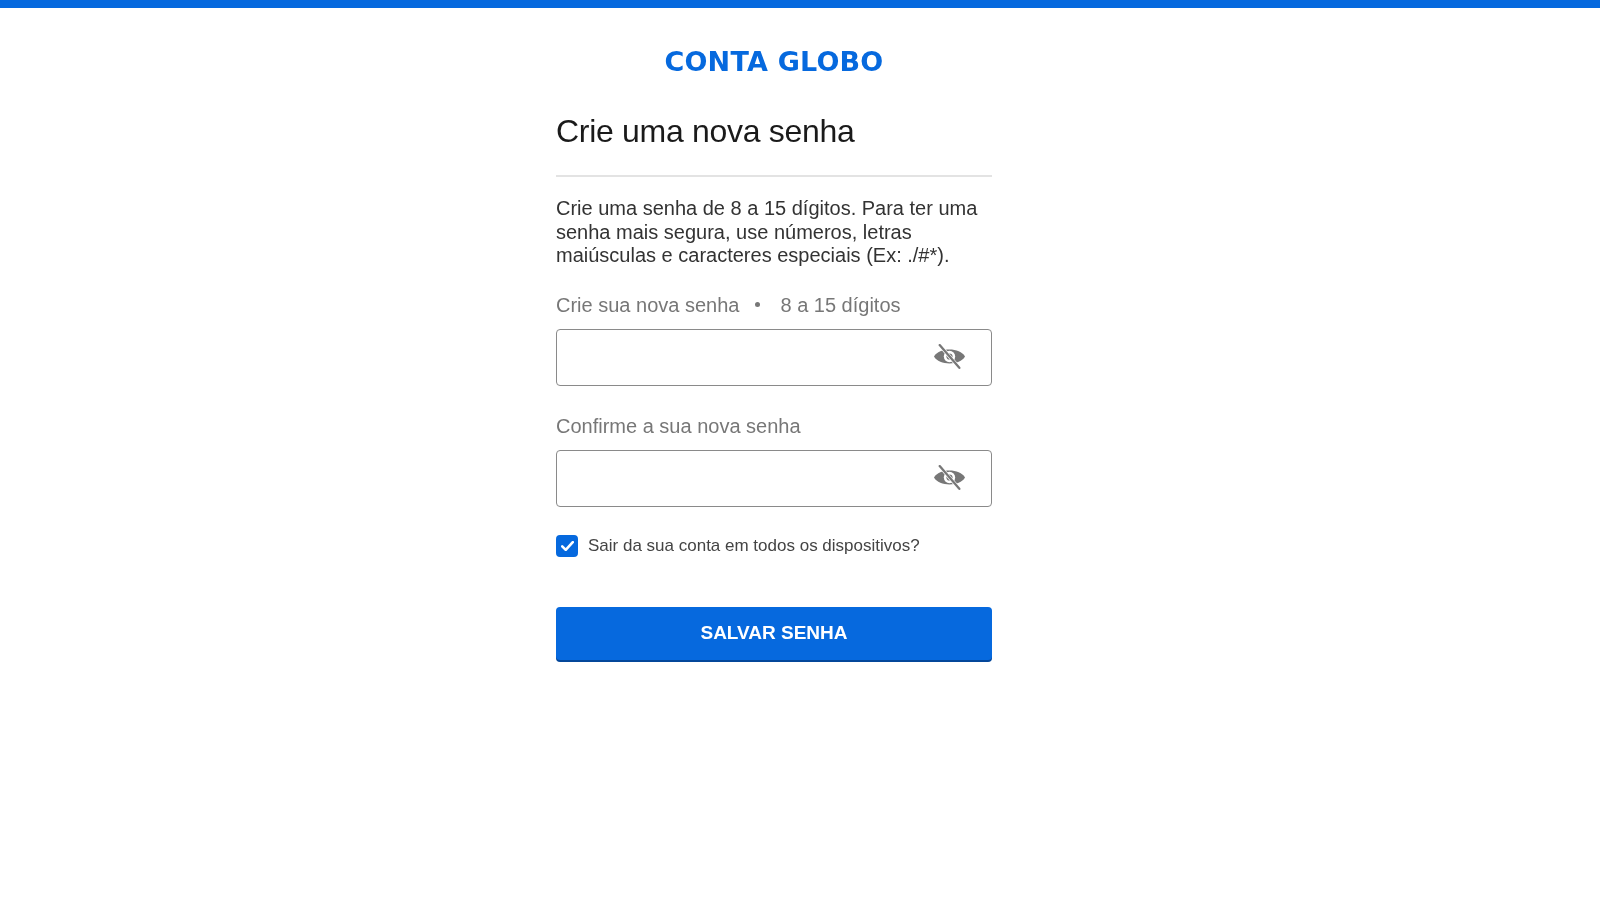 The image size is (1600, 900). Describe the element at coordinates (754, 545) in the screenshot. I see `checkbox-label: Sair da sua conta em todos os dispositivos?` at that location.